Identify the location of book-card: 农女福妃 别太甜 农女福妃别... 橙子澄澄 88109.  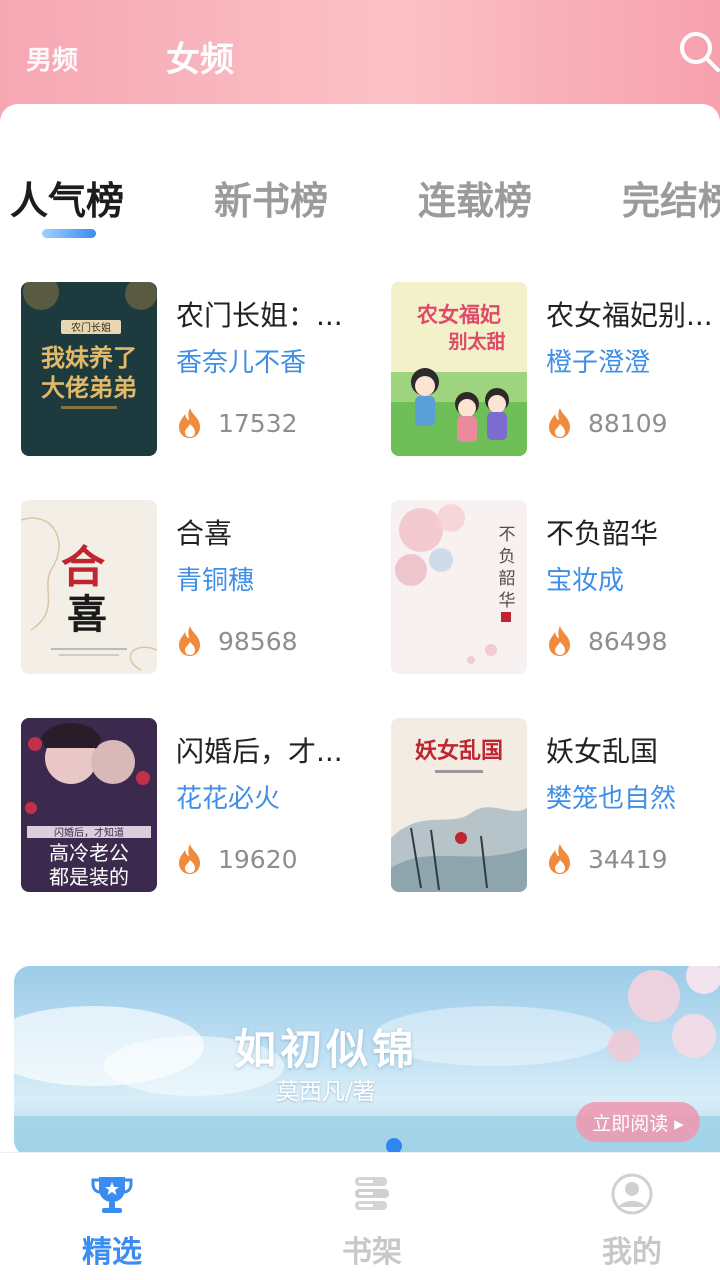
(555, 370).